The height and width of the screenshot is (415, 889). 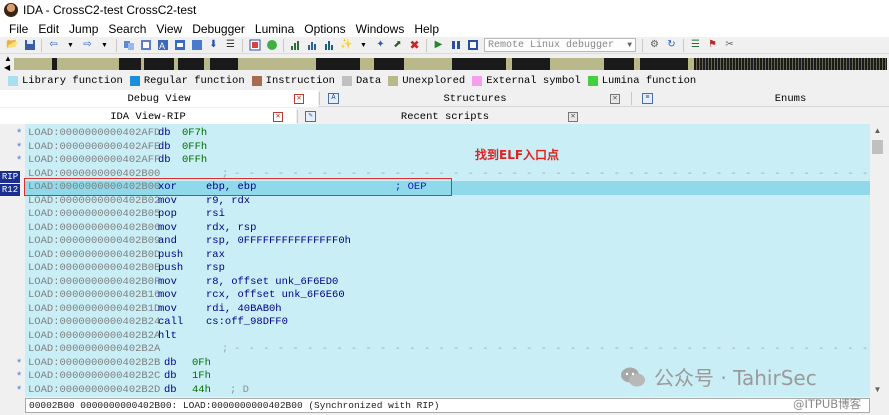 I want to click on tool-e-icon: ✂, so click(x=729, y=45).